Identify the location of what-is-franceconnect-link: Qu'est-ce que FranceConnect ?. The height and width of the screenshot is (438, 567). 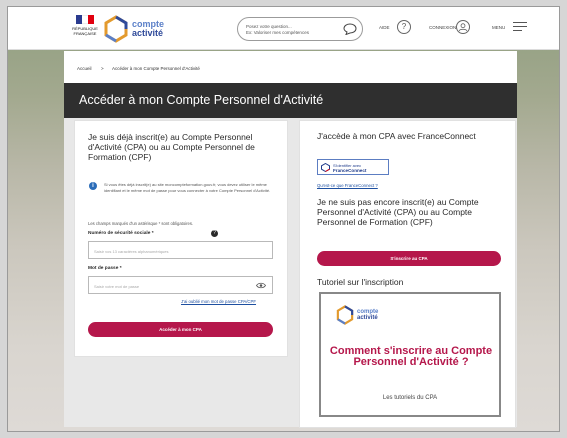
(347, 185).